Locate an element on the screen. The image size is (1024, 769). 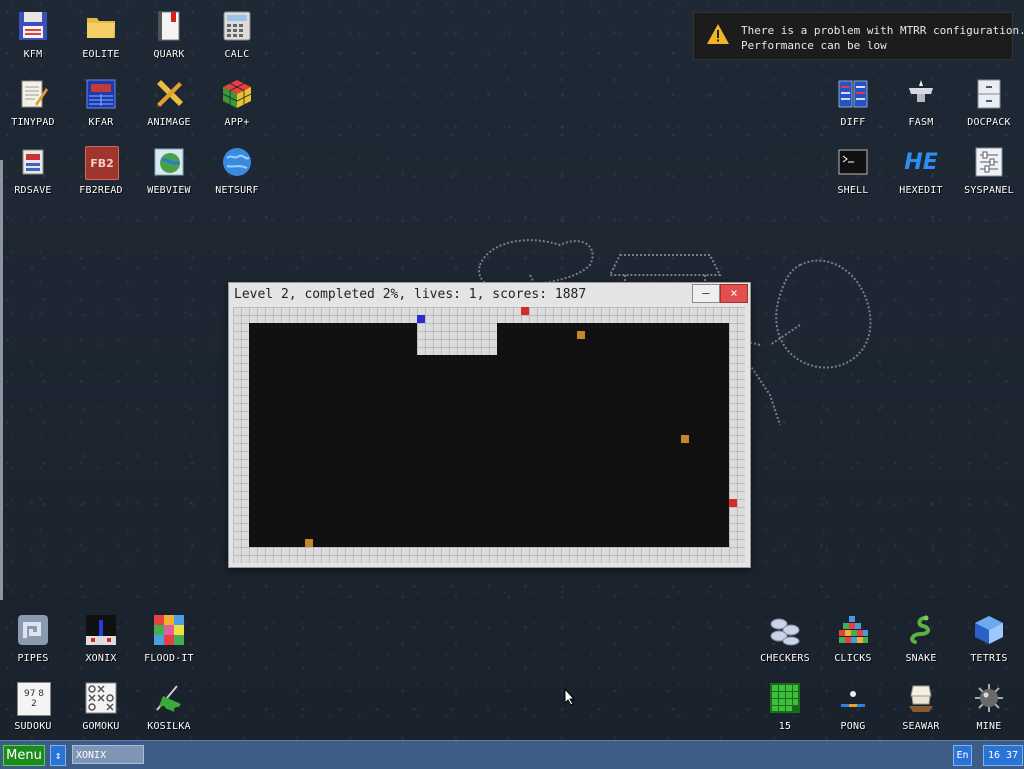
hex-editor-icon: HE is located at coordinates (921, 162).